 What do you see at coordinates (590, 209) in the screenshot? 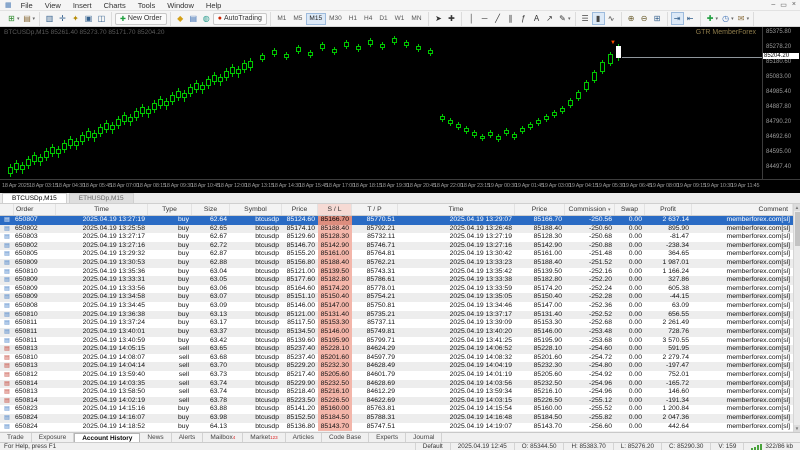
I see `column-header-commission: Commission ▾` at bounding box center [590, 209].